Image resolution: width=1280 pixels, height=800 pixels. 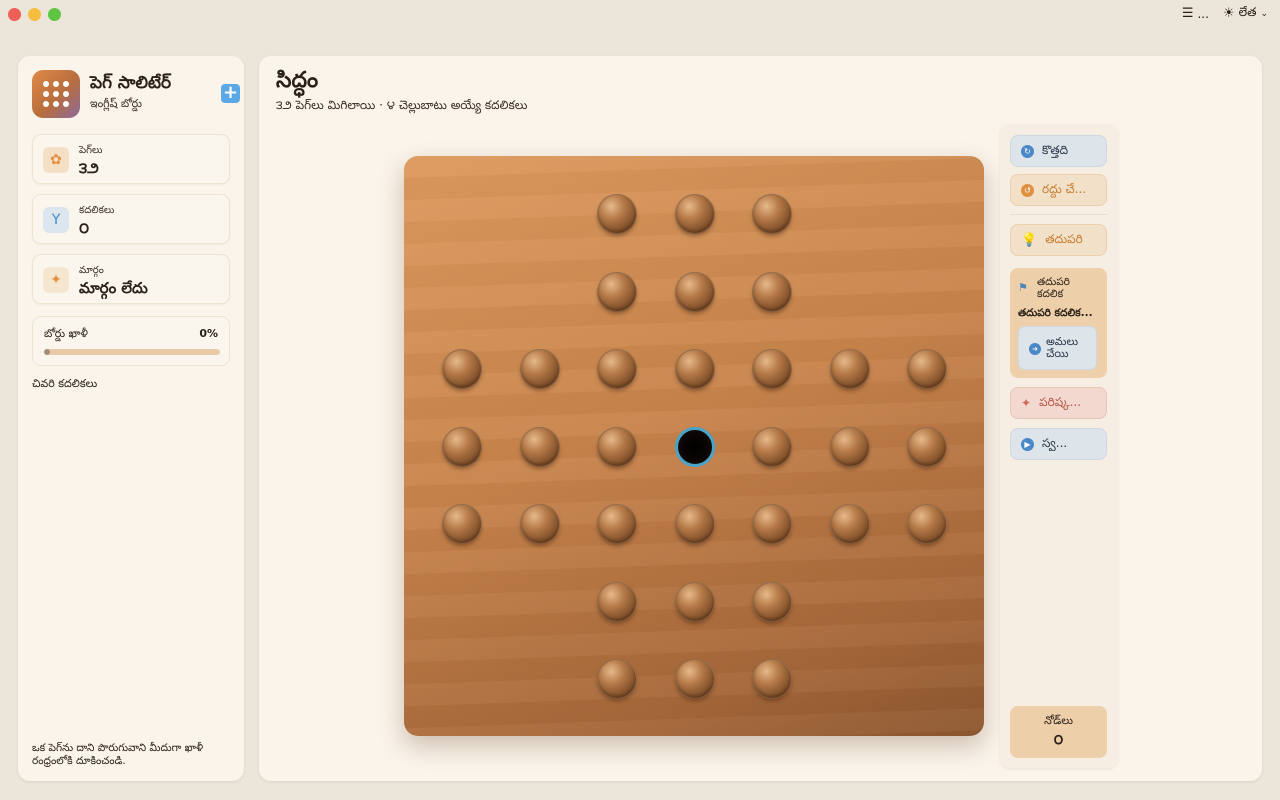 What do you see at coordinates (1027, 151) in the screenshot?
I see `refresh-icon: ↻` at bounding box center [1027, 151].